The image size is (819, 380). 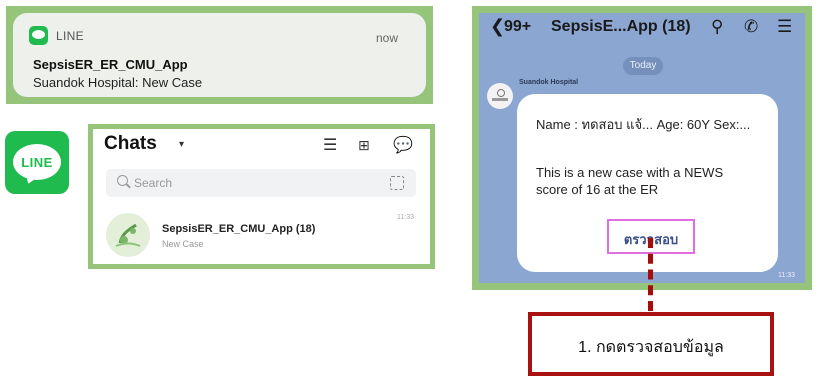 What do you see at coordinates (110, 64) in the screenshot?
I see `notification-title: SepsisER_ER_CMU_App` at bounding box center [110, 64].